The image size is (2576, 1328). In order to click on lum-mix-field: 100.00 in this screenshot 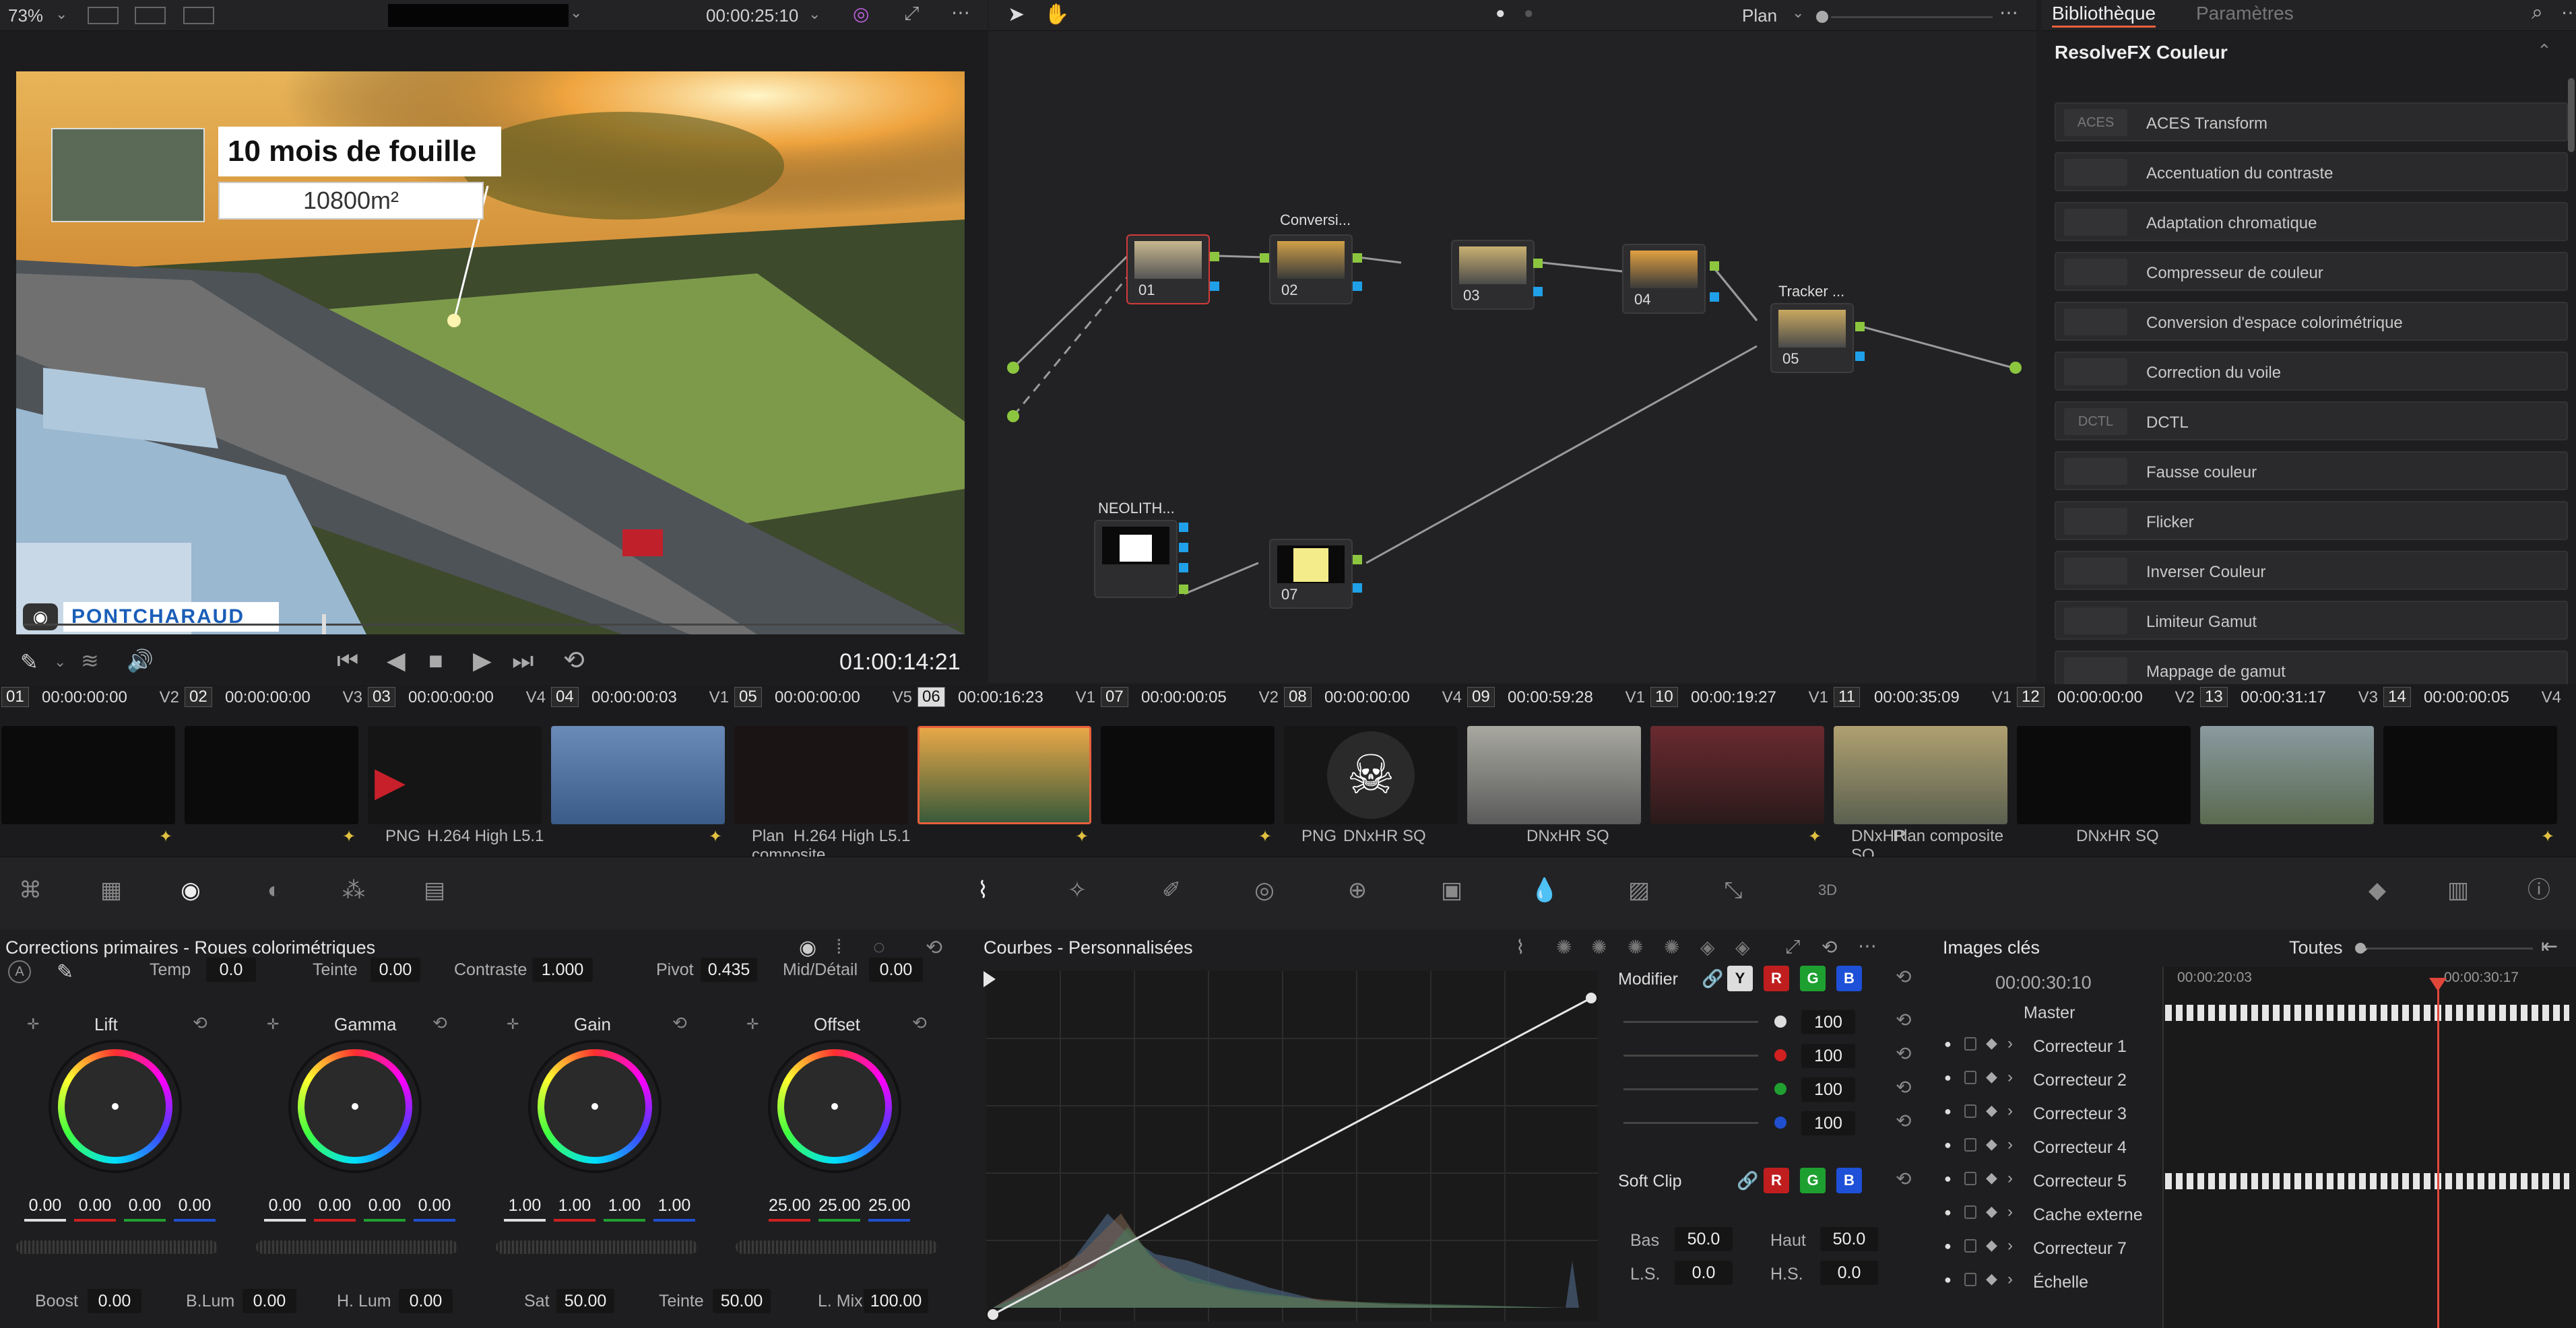, I will do `click(896, 1301)`.